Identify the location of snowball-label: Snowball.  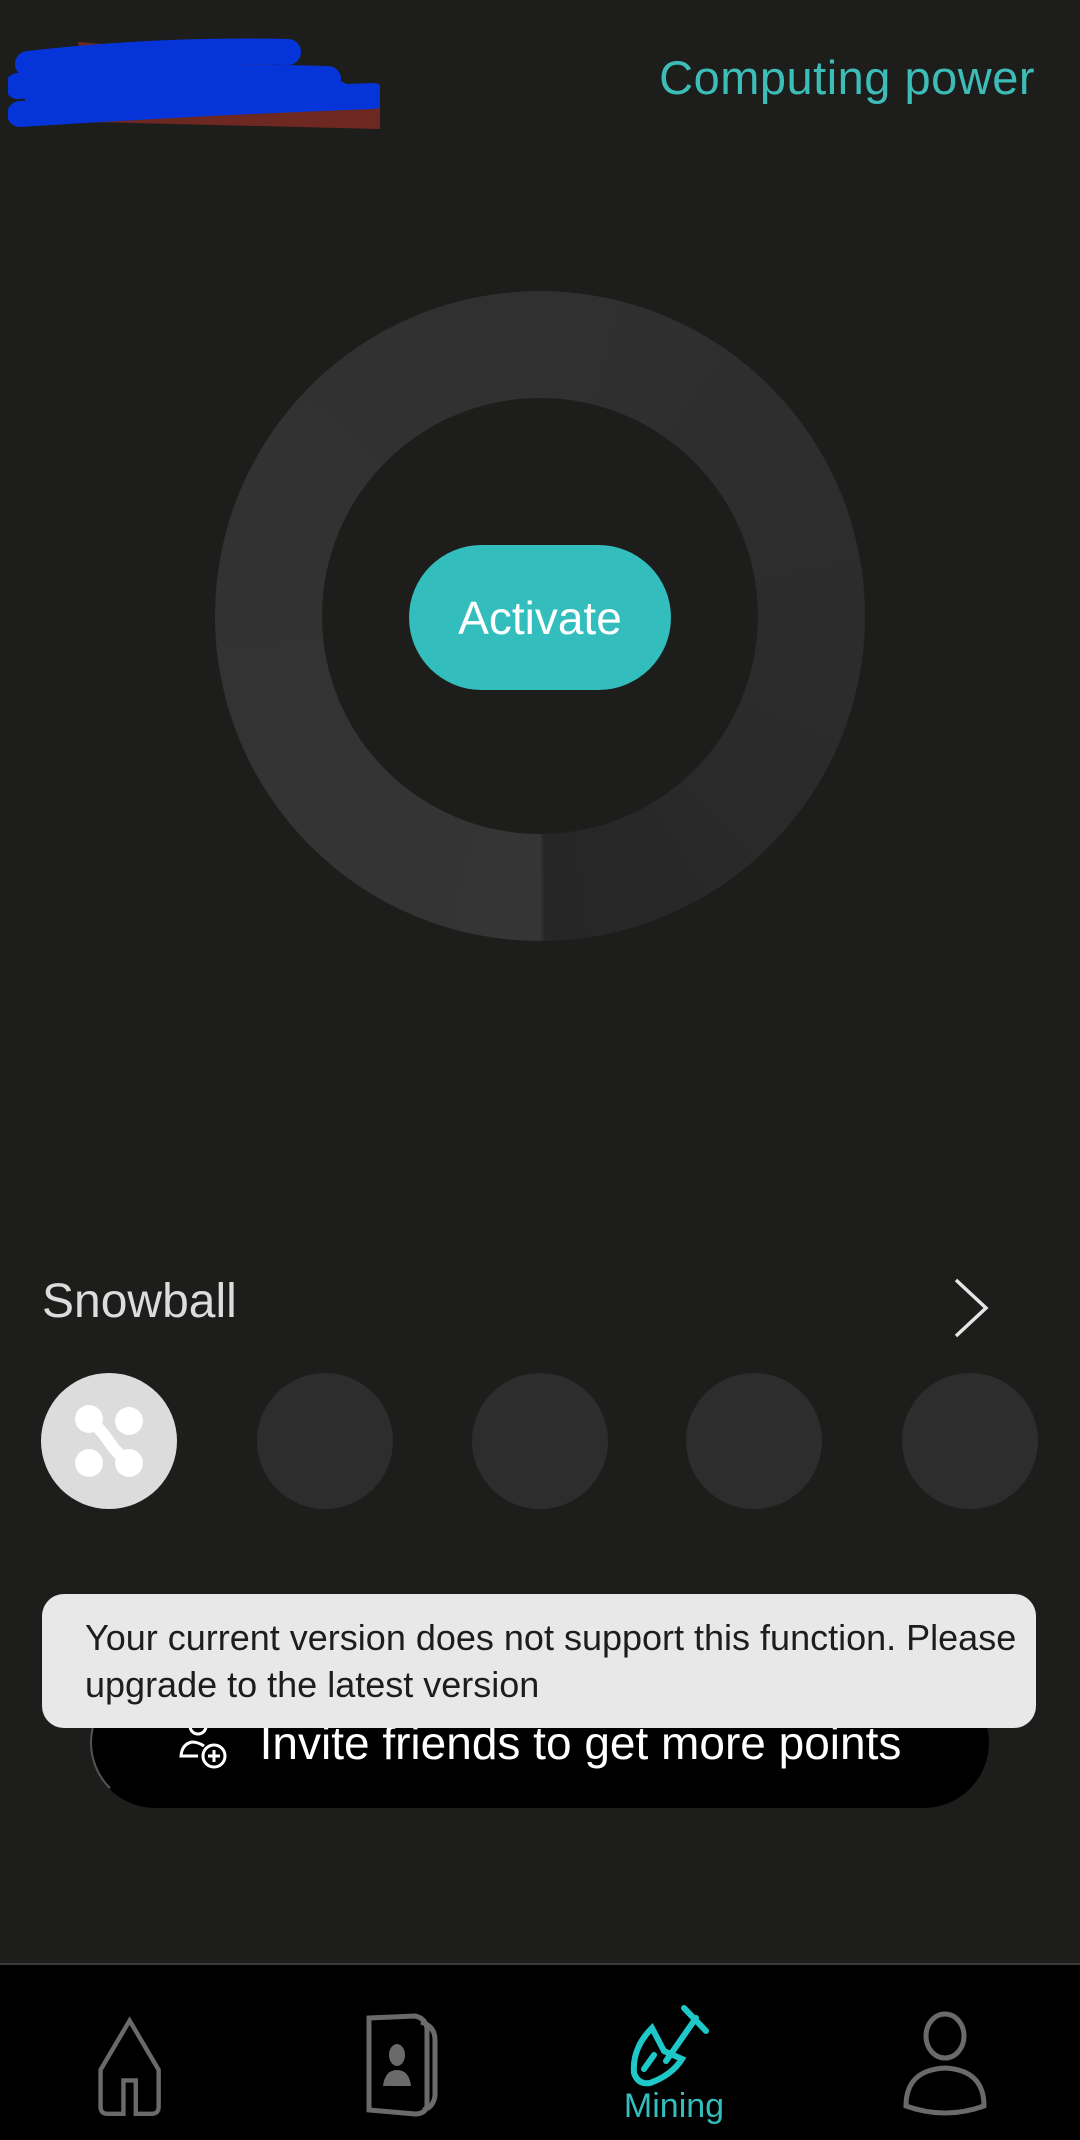
(139, 1301).